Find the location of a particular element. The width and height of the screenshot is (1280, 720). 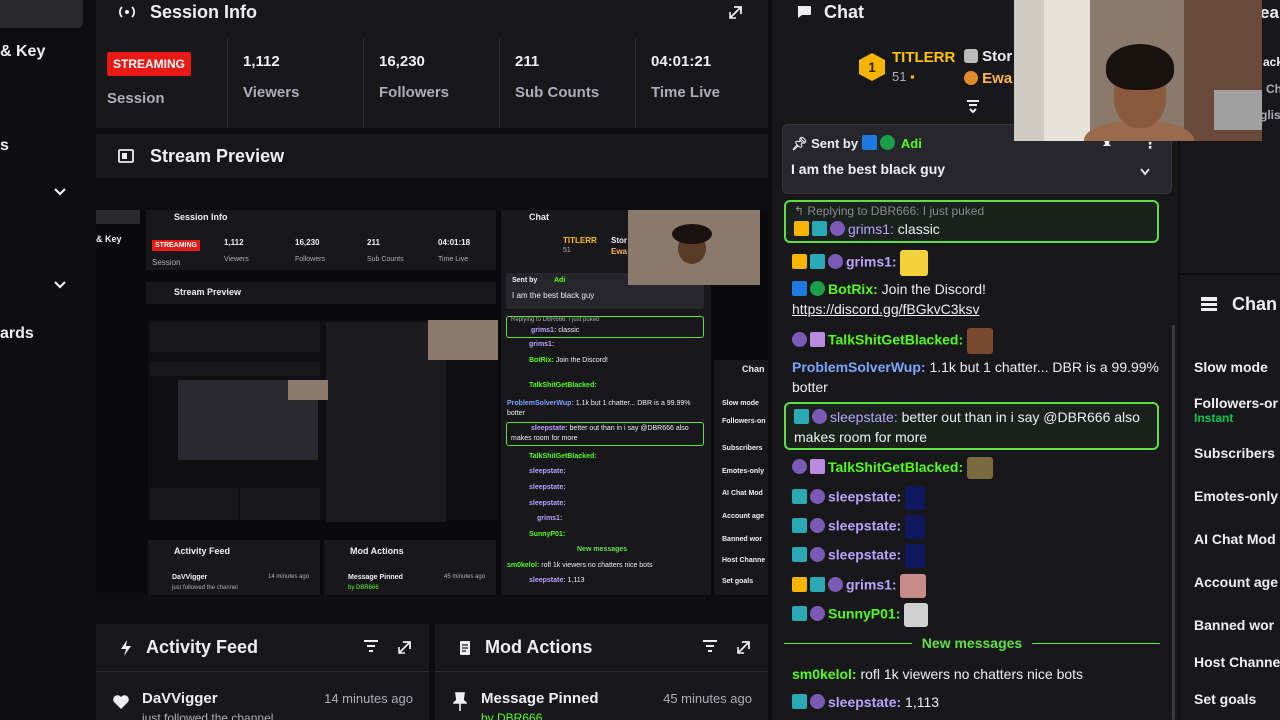

chat-text: 1.1k but 1 chatter... DBR is a 99.99% is located at coordinates (1044, 367).